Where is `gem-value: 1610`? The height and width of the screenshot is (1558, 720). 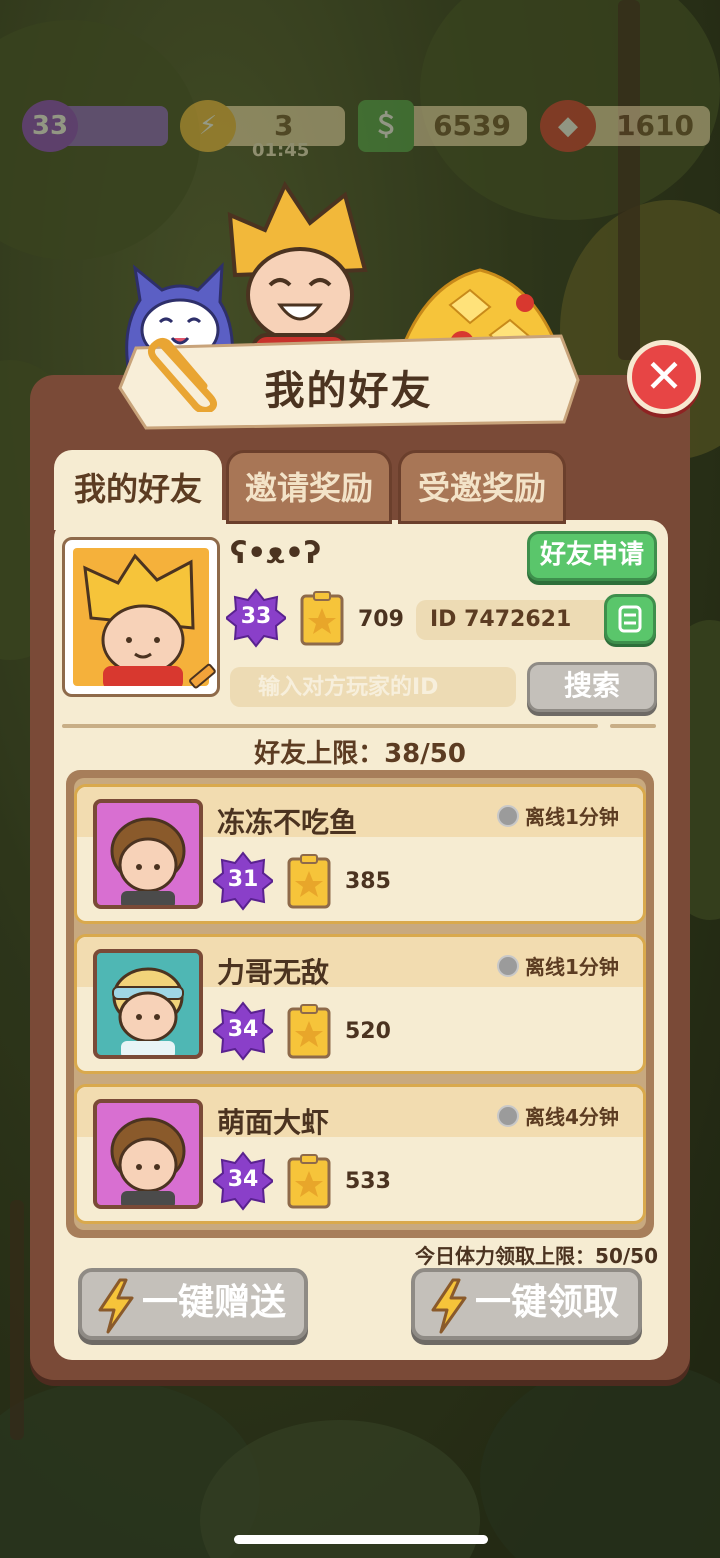 gem-value: 1610 is located at coordinates (655, 125).